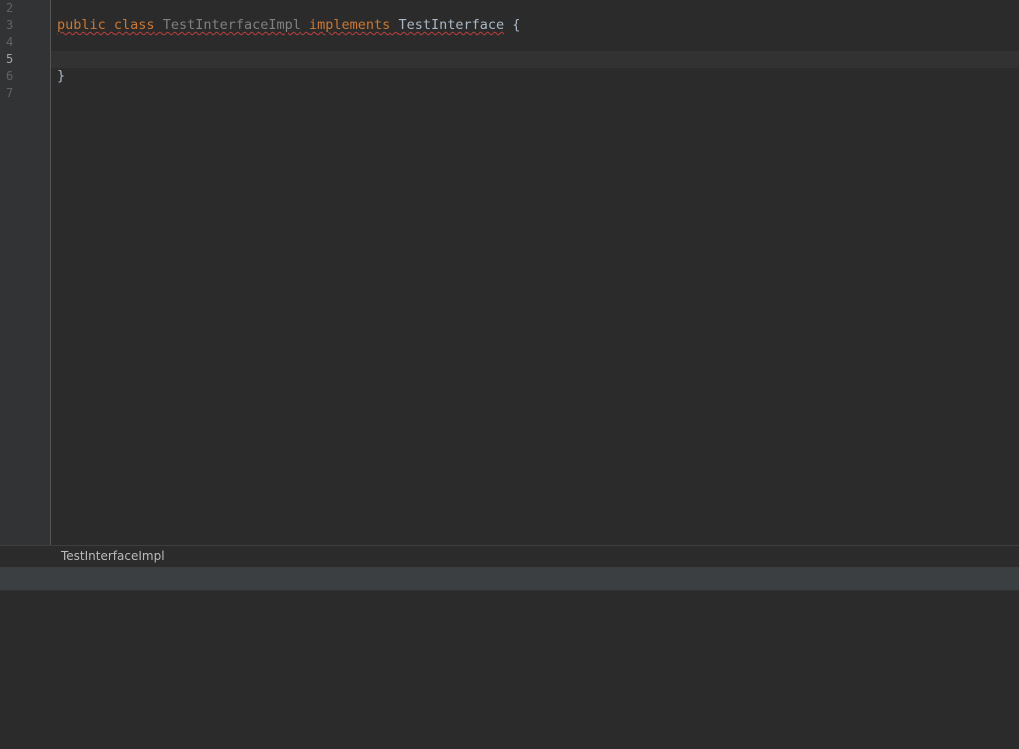 The image size is (1019, 749). Describe the element at coordinates (113, 556) in the screenshot. I see `breadcrumb-item-class: TestInterfaceImpl` at that location.